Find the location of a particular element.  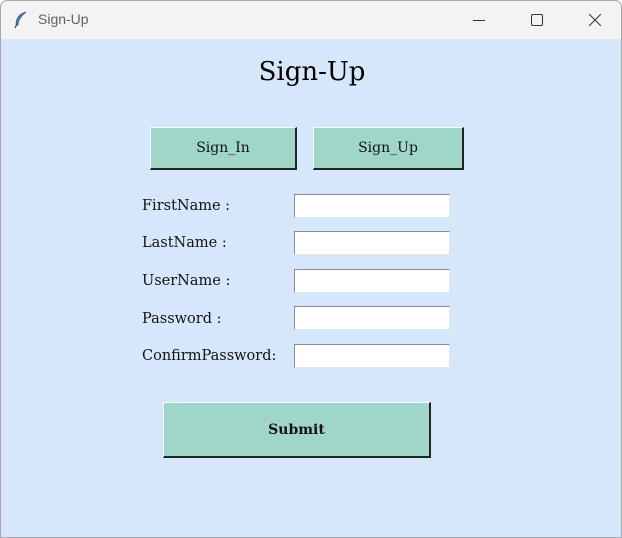

title-bar: Sign-Up is located at coordinates (311, 20).